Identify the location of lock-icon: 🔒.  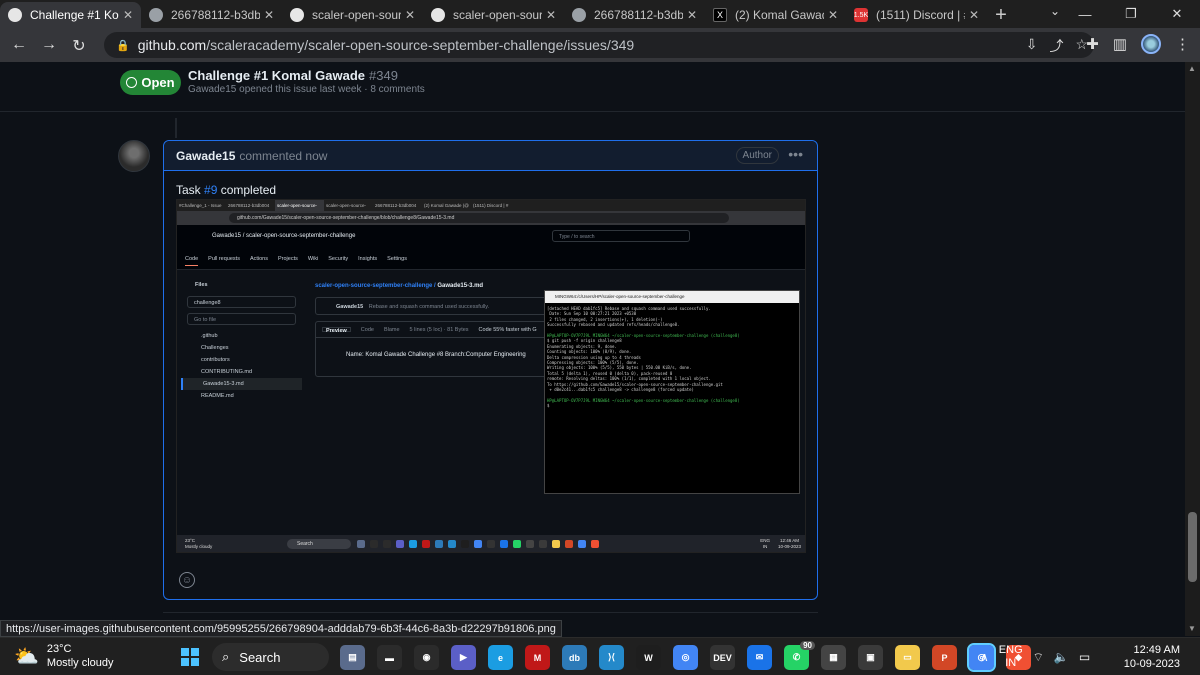
(123, 45).